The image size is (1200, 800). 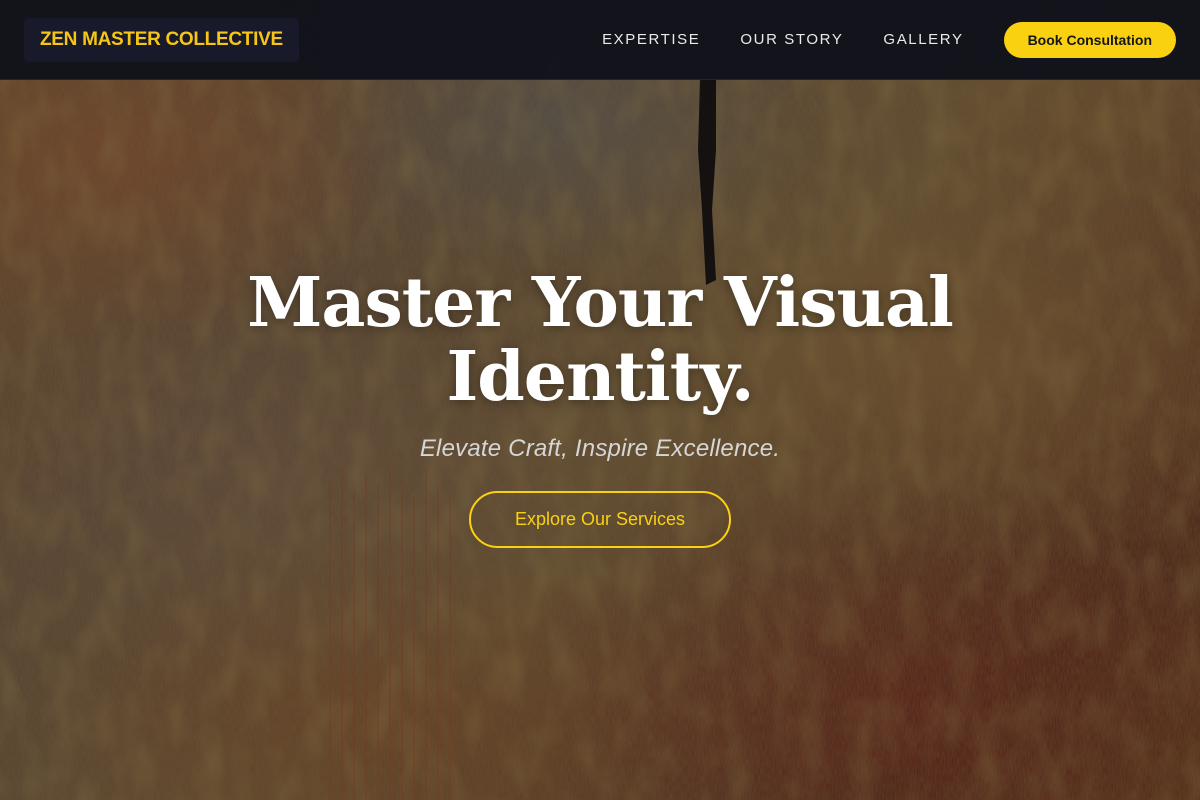 What do you see at coordinates (791, 39) in the screenshot?
I see `nav-link-our-story: OUR STORY` at bounding box center [791, 39].